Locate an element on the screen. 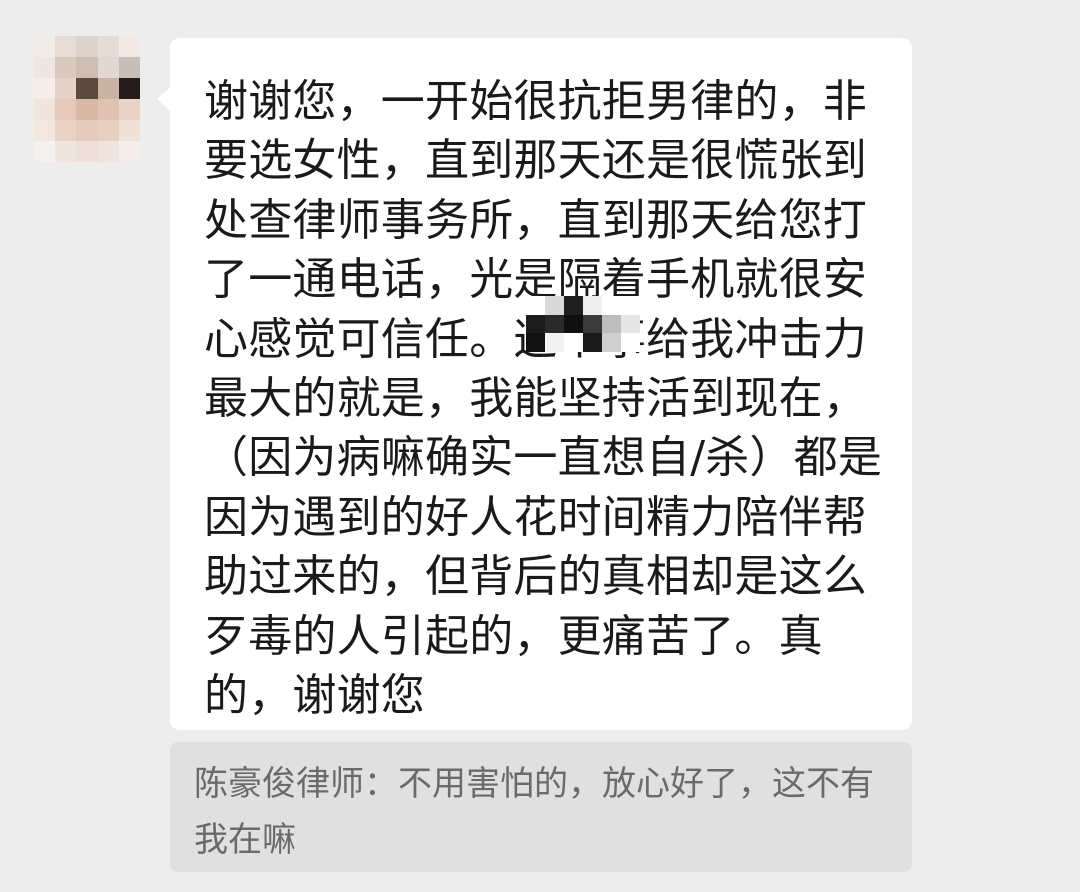 This screenshot has width=1080, height=892. quoted-reply: 陈豪俊律师：不用害怕的，放心好了，这不有我在嘛 is located at coordinates (541, 807).